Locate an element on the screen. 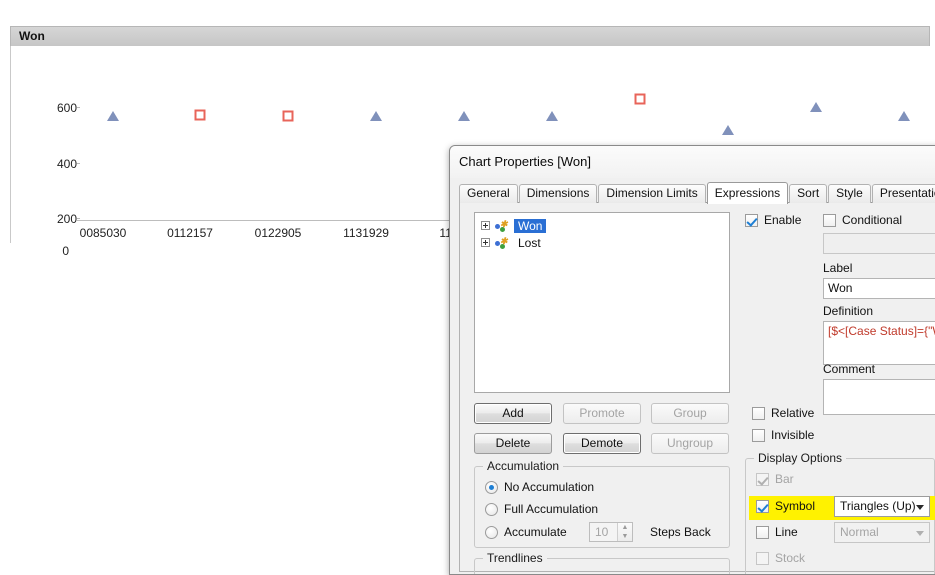 The image size is (935, 575). definition-input: [$<[Case Status]={"W is located at coordinates (879, 343).